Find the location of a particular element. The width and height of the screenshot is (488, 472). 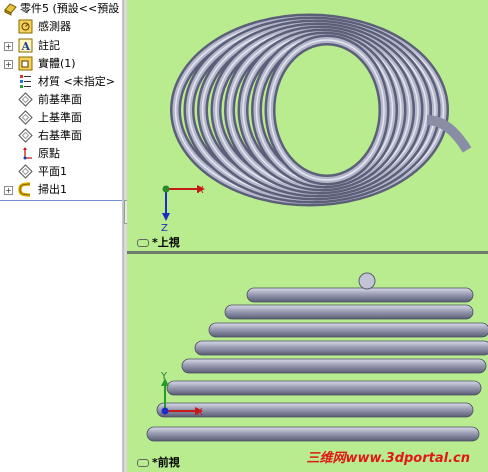

tree-separator is located at coordinates (61, 200).